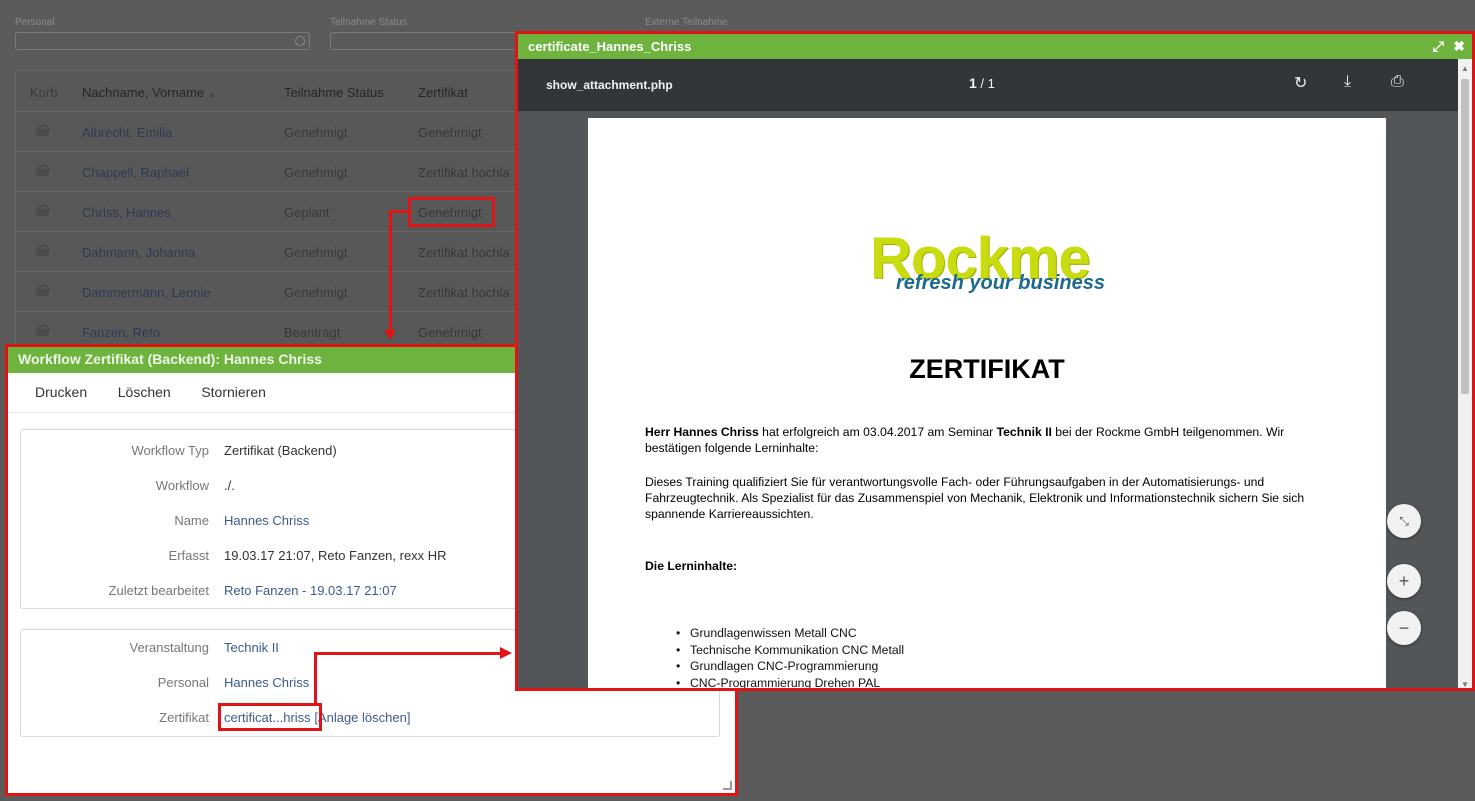  Describe the element at coordinates (266, 520) in the screenshot. I see `name-link: Hannes Chriss` at that location.